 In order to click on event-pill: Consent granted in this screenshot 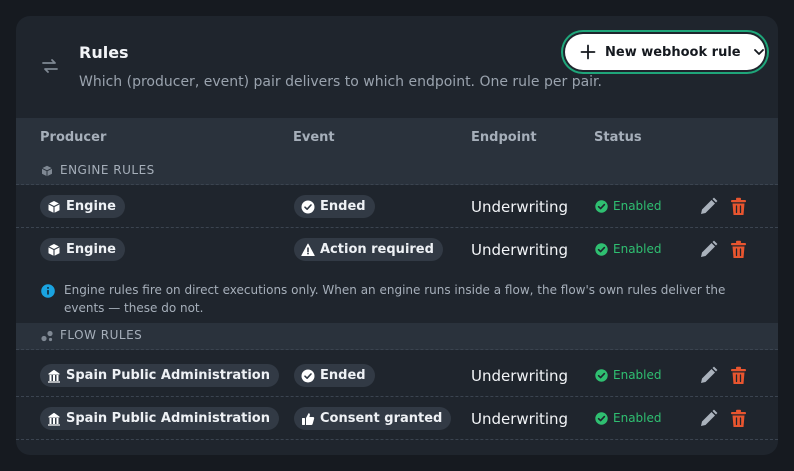, I will do `click(373, 418)`.